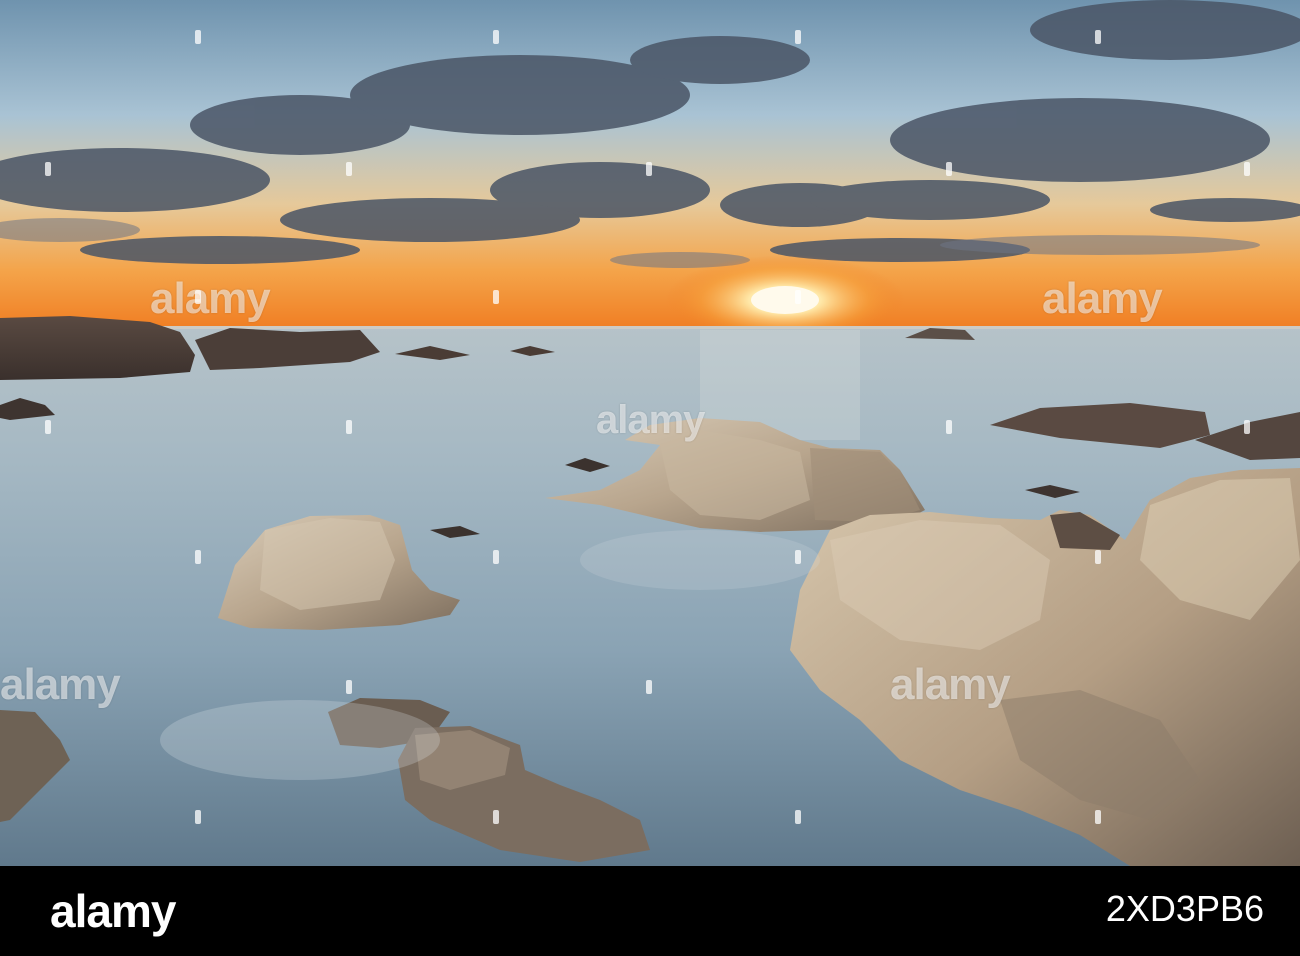  What do you see at coordinates (1184, 908) in the screenshot?
I see `stock-image-id: 2XD3PB6` at bounding box center [1184, 908].